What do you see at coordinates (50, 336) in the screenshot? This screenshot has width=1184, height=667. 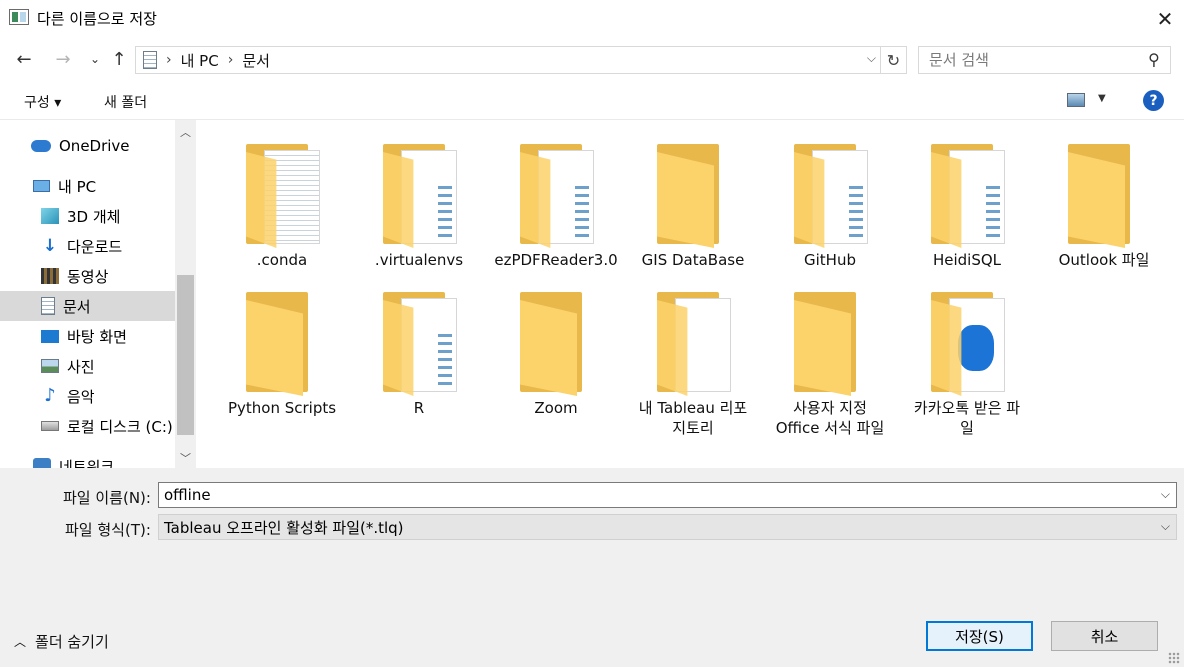 I see `desktop-icon` at bounding box center [50, 336].